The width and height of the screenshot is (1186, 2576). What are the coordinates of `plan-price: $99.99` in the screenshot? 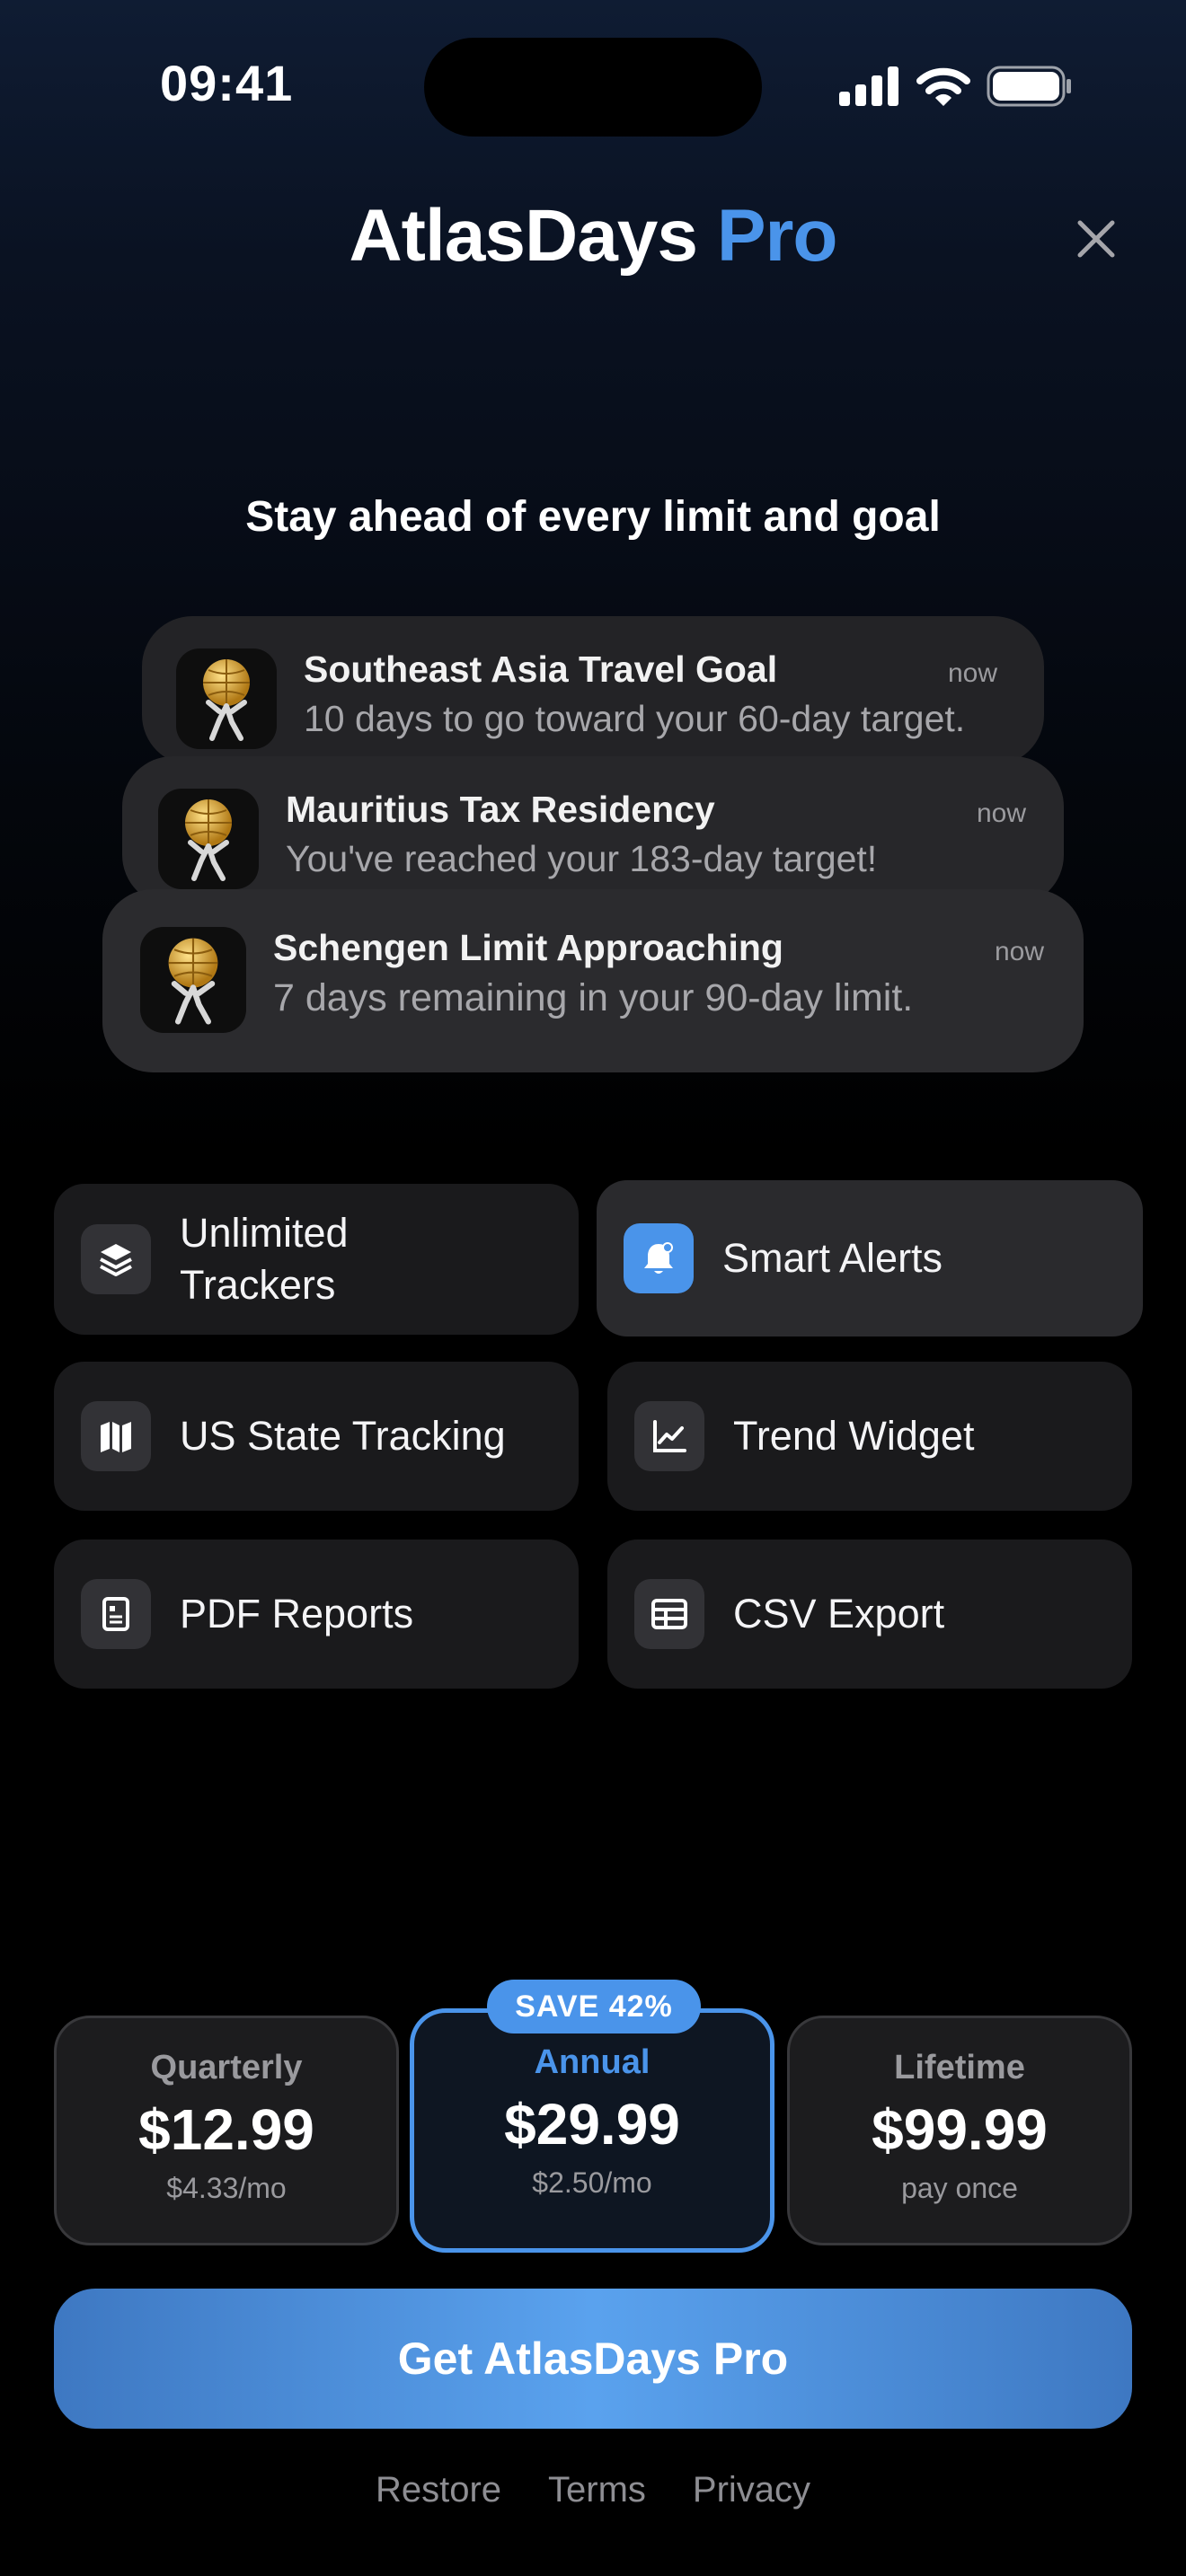 It's located at (960, 2129).